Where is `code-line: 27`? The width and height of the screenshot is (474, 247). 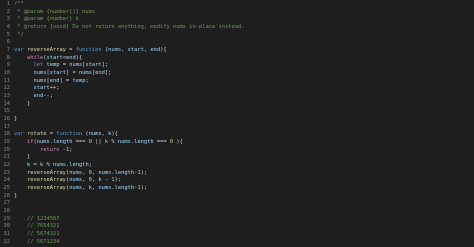 code-line: 27 is located at coordinates (237, 204).